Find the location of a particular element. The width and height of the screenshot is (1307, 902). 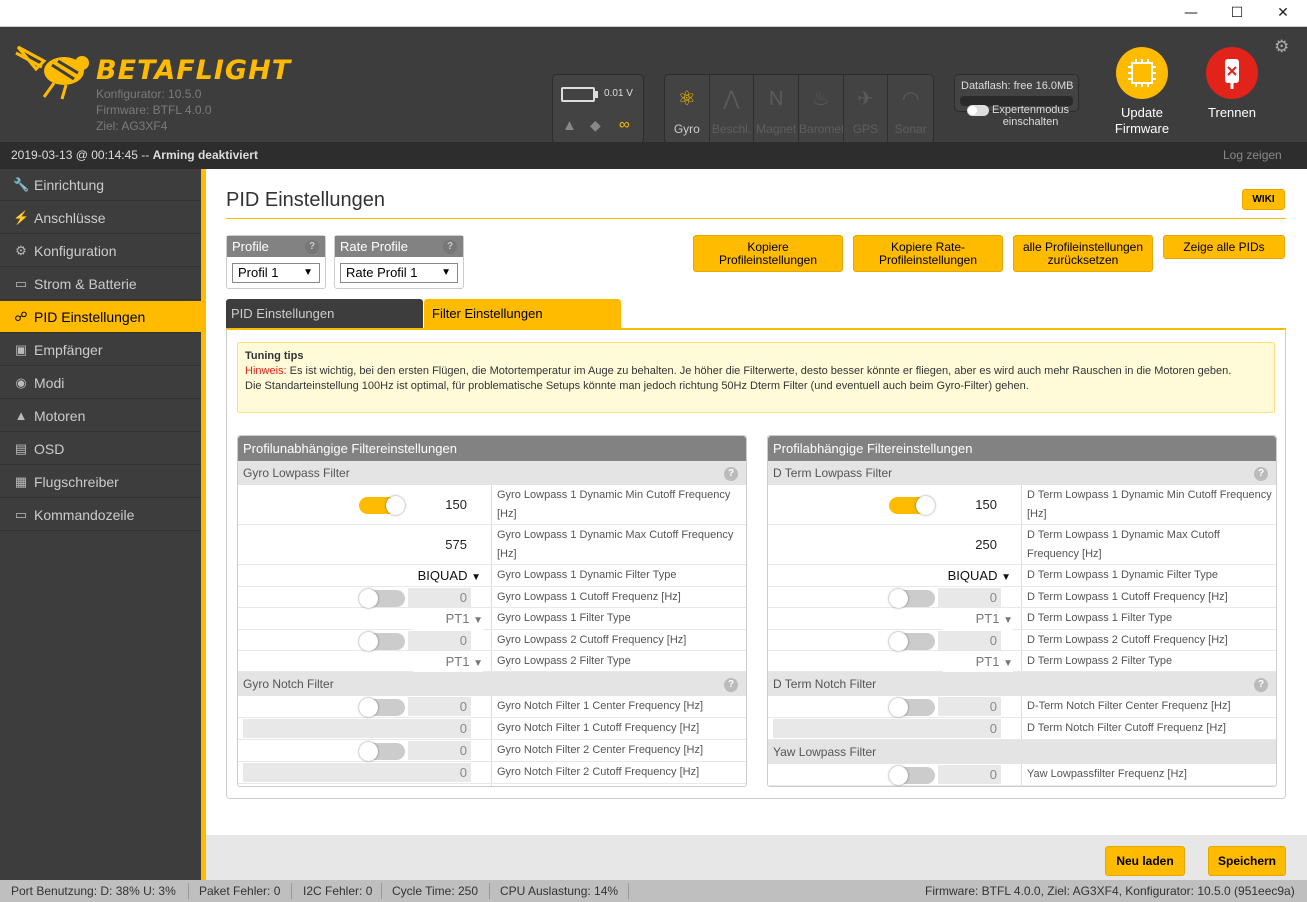

dterm-lowpass-help-icon: ? is located at coordinates (1261, 474).